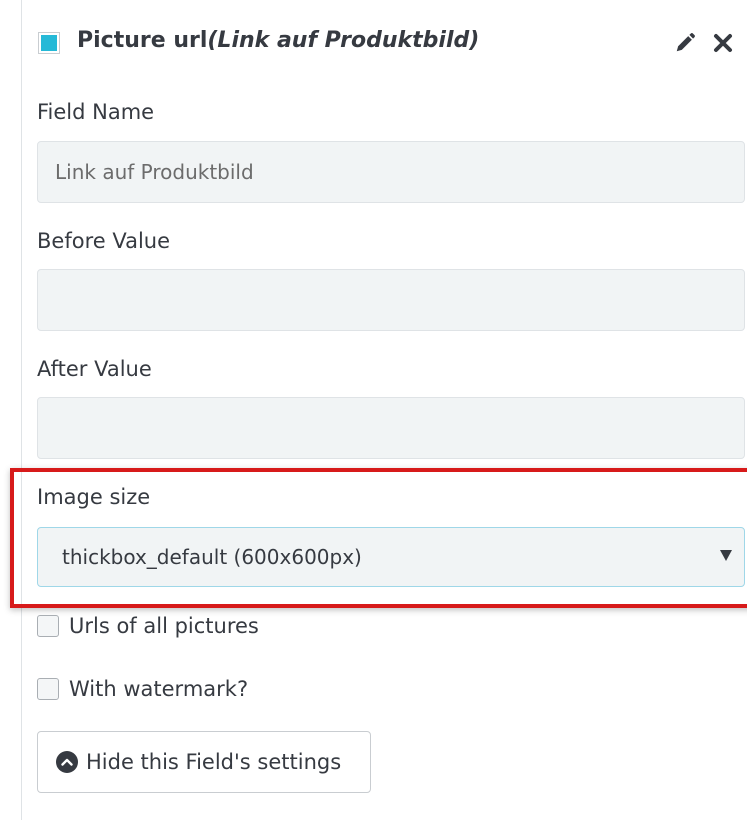 The width and height of the screenshot is (747, 820). I want to click on field-name-label: Field Name, so click(96, 112).